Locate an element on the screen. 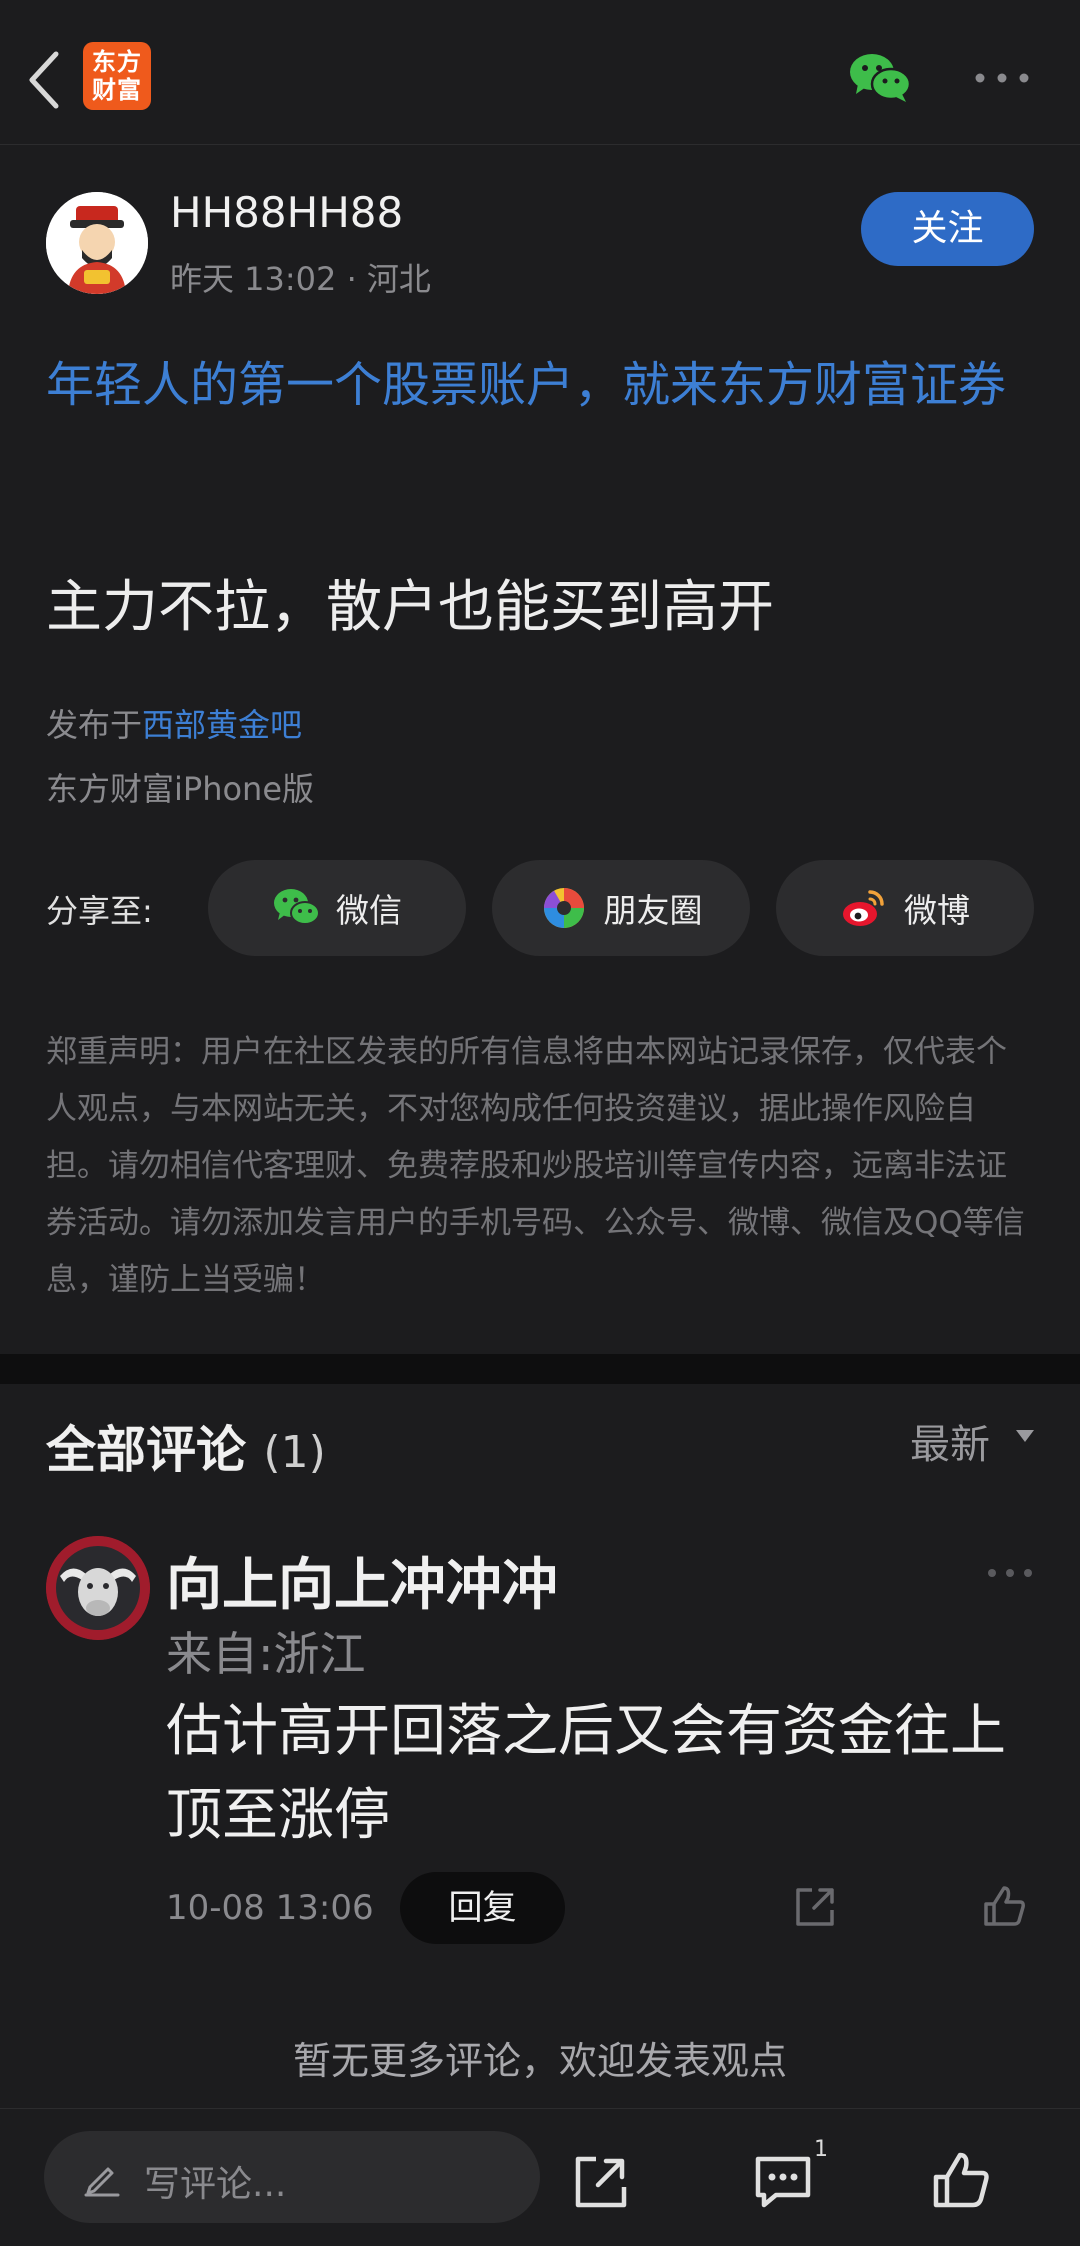 Image resolution: width=1080 pixels, height=2246 pixels. comments-count: (1) is located at coordinates (294, 1452).